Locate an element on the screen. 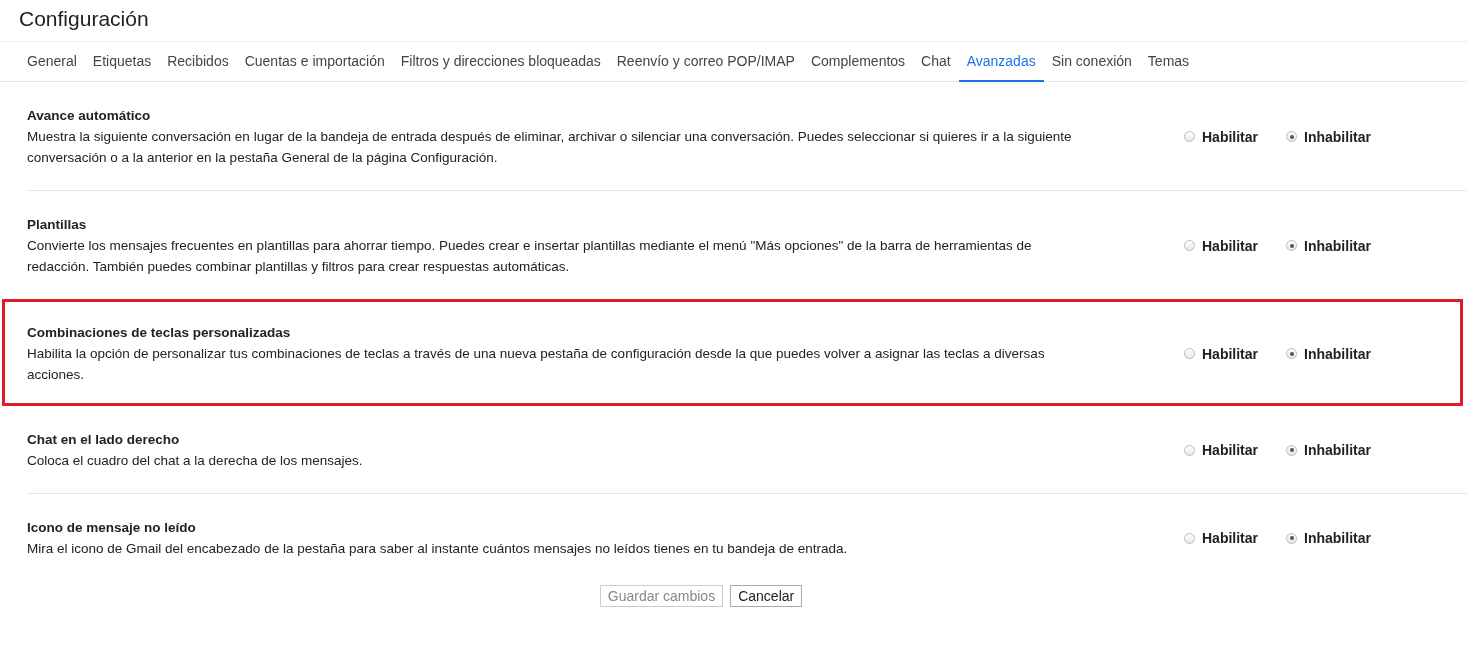 This screenshot has height=651, width=1467. settings-tab: Avanzadas is located at coordinates (1001, 62).